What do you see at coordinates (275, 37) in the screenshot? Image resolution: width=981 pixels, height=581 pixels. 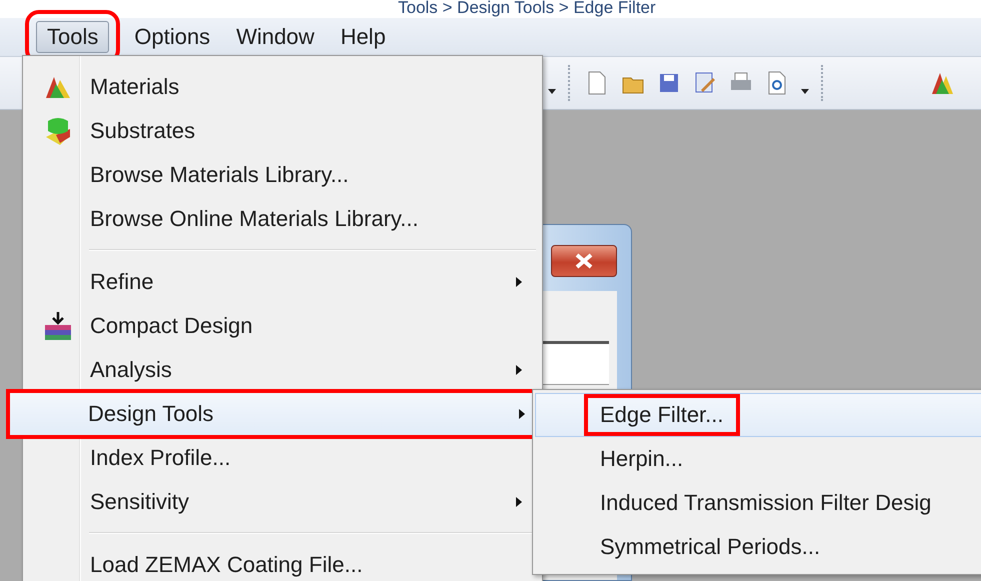 I see `menu-bar-item: Window` at bounding box center [275, 37].